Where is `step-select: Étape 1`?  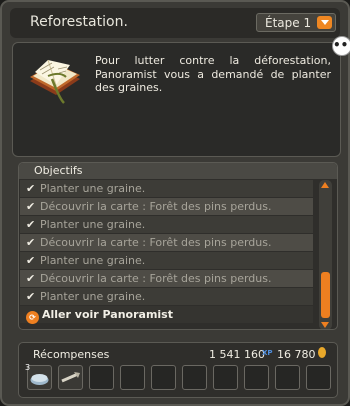 step-select: Étape 1 is located at coordinates (296, 22).